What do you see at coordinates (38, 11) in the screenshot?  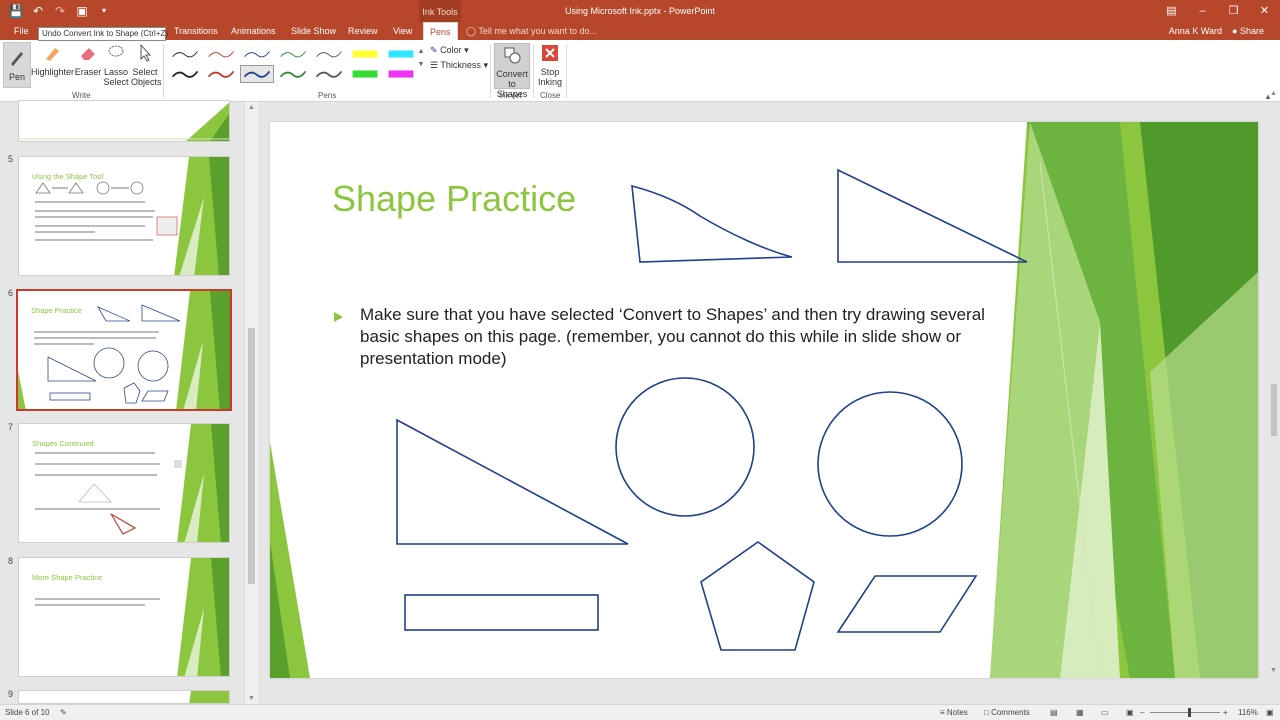 I see `undo-icon: ↶` at bounding box center [38, 11].